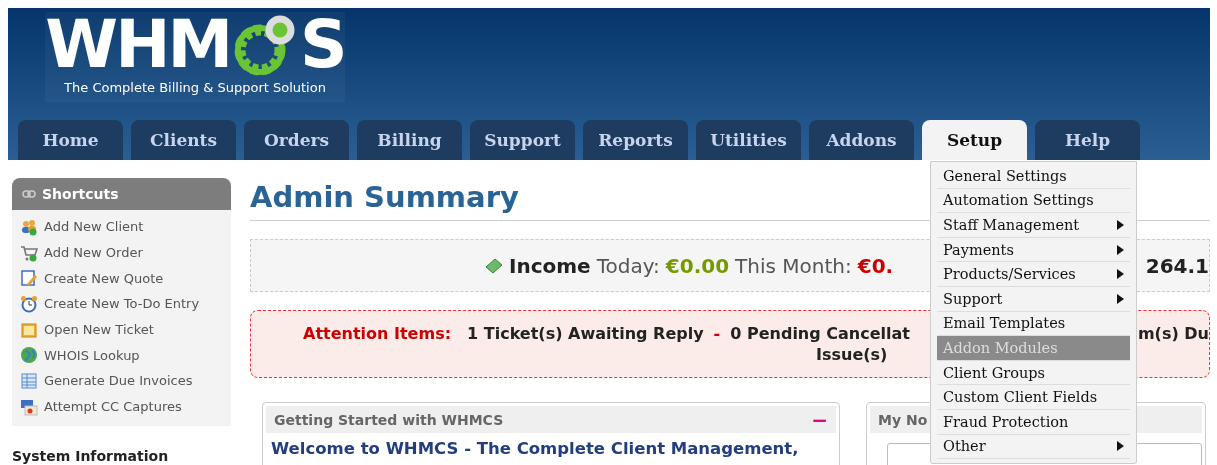 This screenshot has height=465, width=1217. What do you see at coordinates (1033, 397) in the screenshot?
I see `menu-item: Custom Client Fields` at bounding box center [1033, 397].